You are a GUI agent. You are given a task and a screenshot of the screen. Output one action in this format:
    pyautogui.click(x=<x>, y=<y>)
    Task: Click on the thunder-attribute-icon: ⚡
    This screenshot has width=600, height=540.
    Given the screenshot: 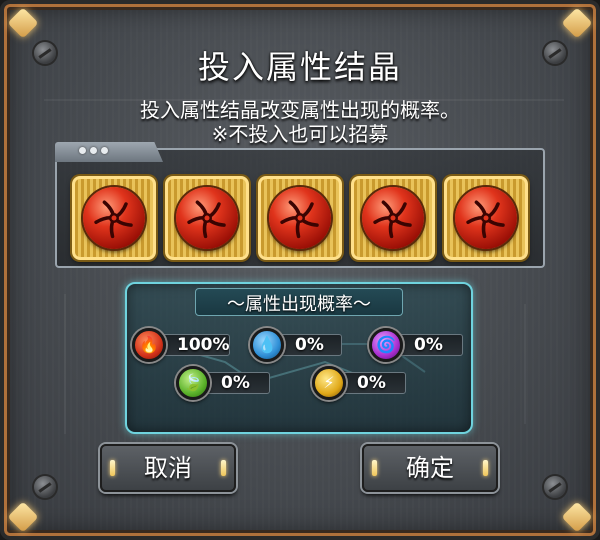 What is the action you would take?
    pyautogui.click(x=329, y=383)
    